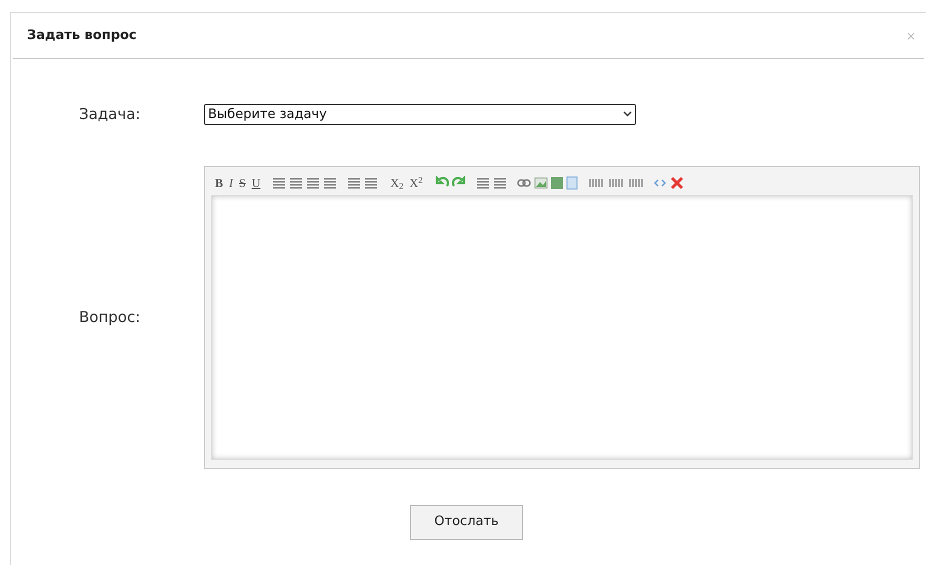 Image resolution: width=926 pixels, height=565 pixels. I want to click on code-icon, so click(660, 183).